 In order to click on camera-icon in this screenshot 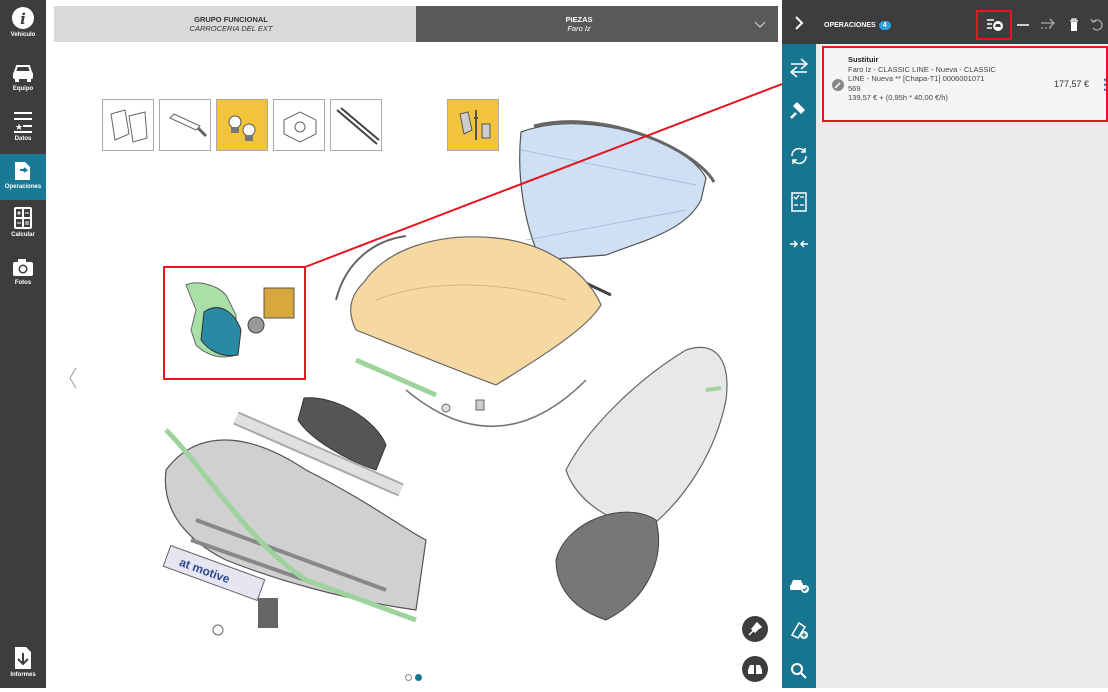, I will do `click(23, 267)`.